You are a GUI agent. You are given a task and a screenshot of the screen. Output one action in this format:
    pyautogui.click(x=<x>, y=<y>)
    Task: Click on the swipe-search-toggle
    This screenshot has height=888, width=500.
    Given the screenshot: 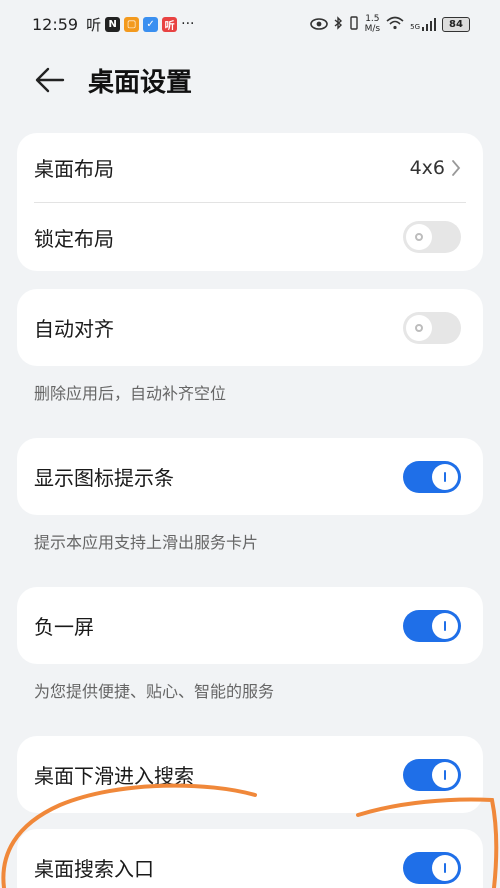 What is the action you would take?
    pyautogui.click(x=432, y=774)
    